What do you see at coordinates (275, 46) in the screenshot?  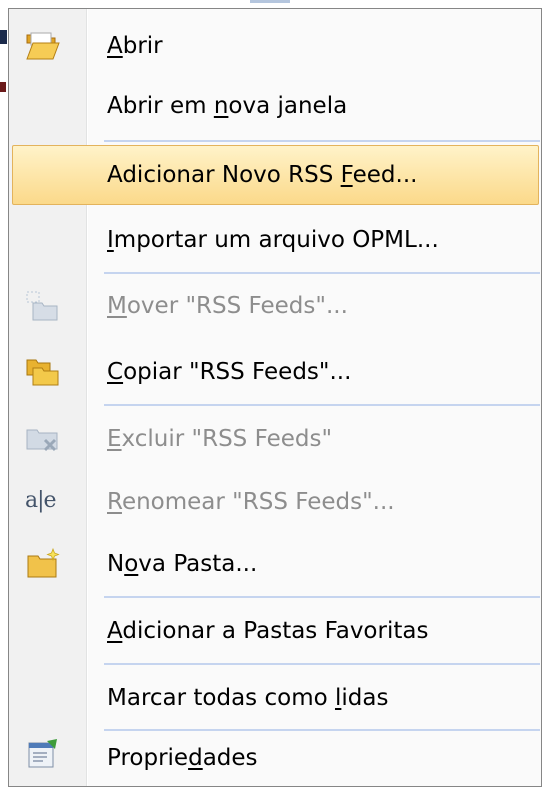 I see `menu-item-abrir: Abrir` at bounding box center [275, 46].